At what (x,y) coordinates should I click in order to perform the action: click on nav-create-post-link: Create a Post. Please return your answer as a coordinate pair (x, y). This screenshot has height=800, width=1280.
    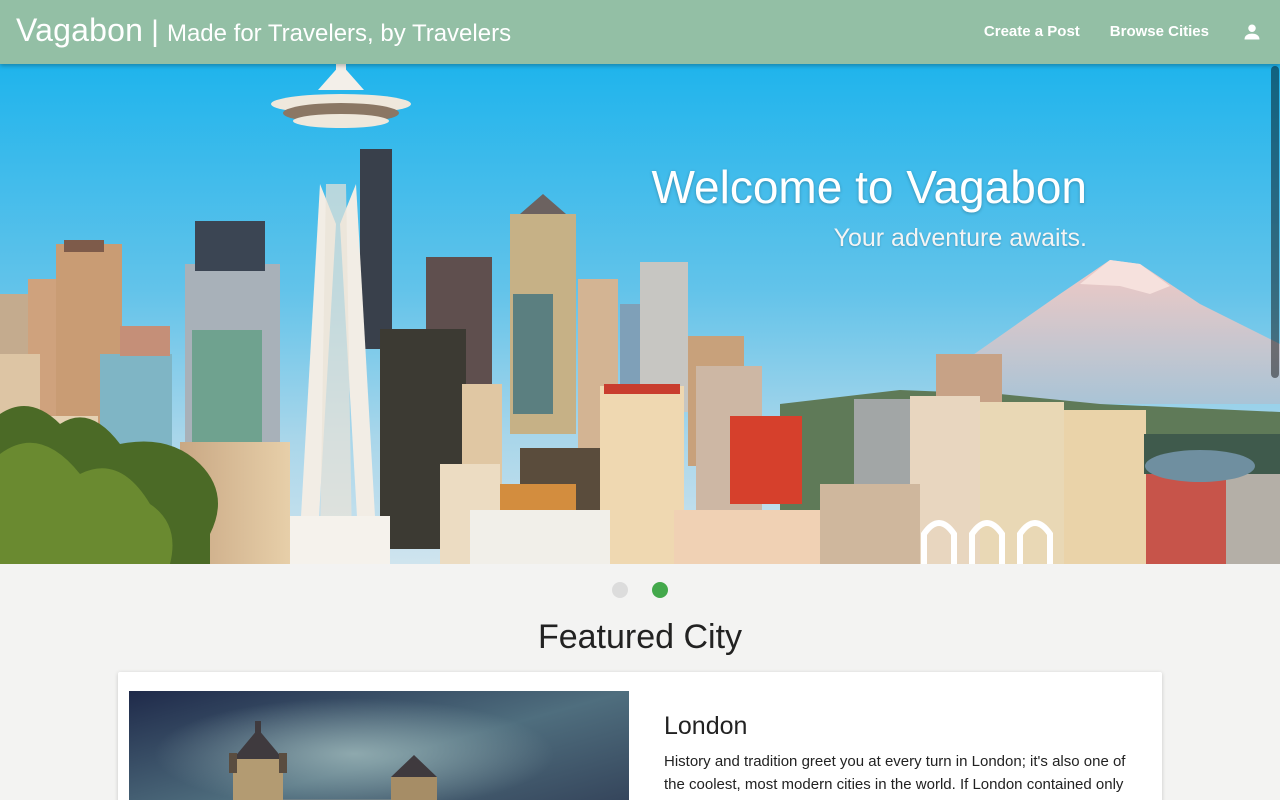
    Looking at the image, I should click on (1032, 32).